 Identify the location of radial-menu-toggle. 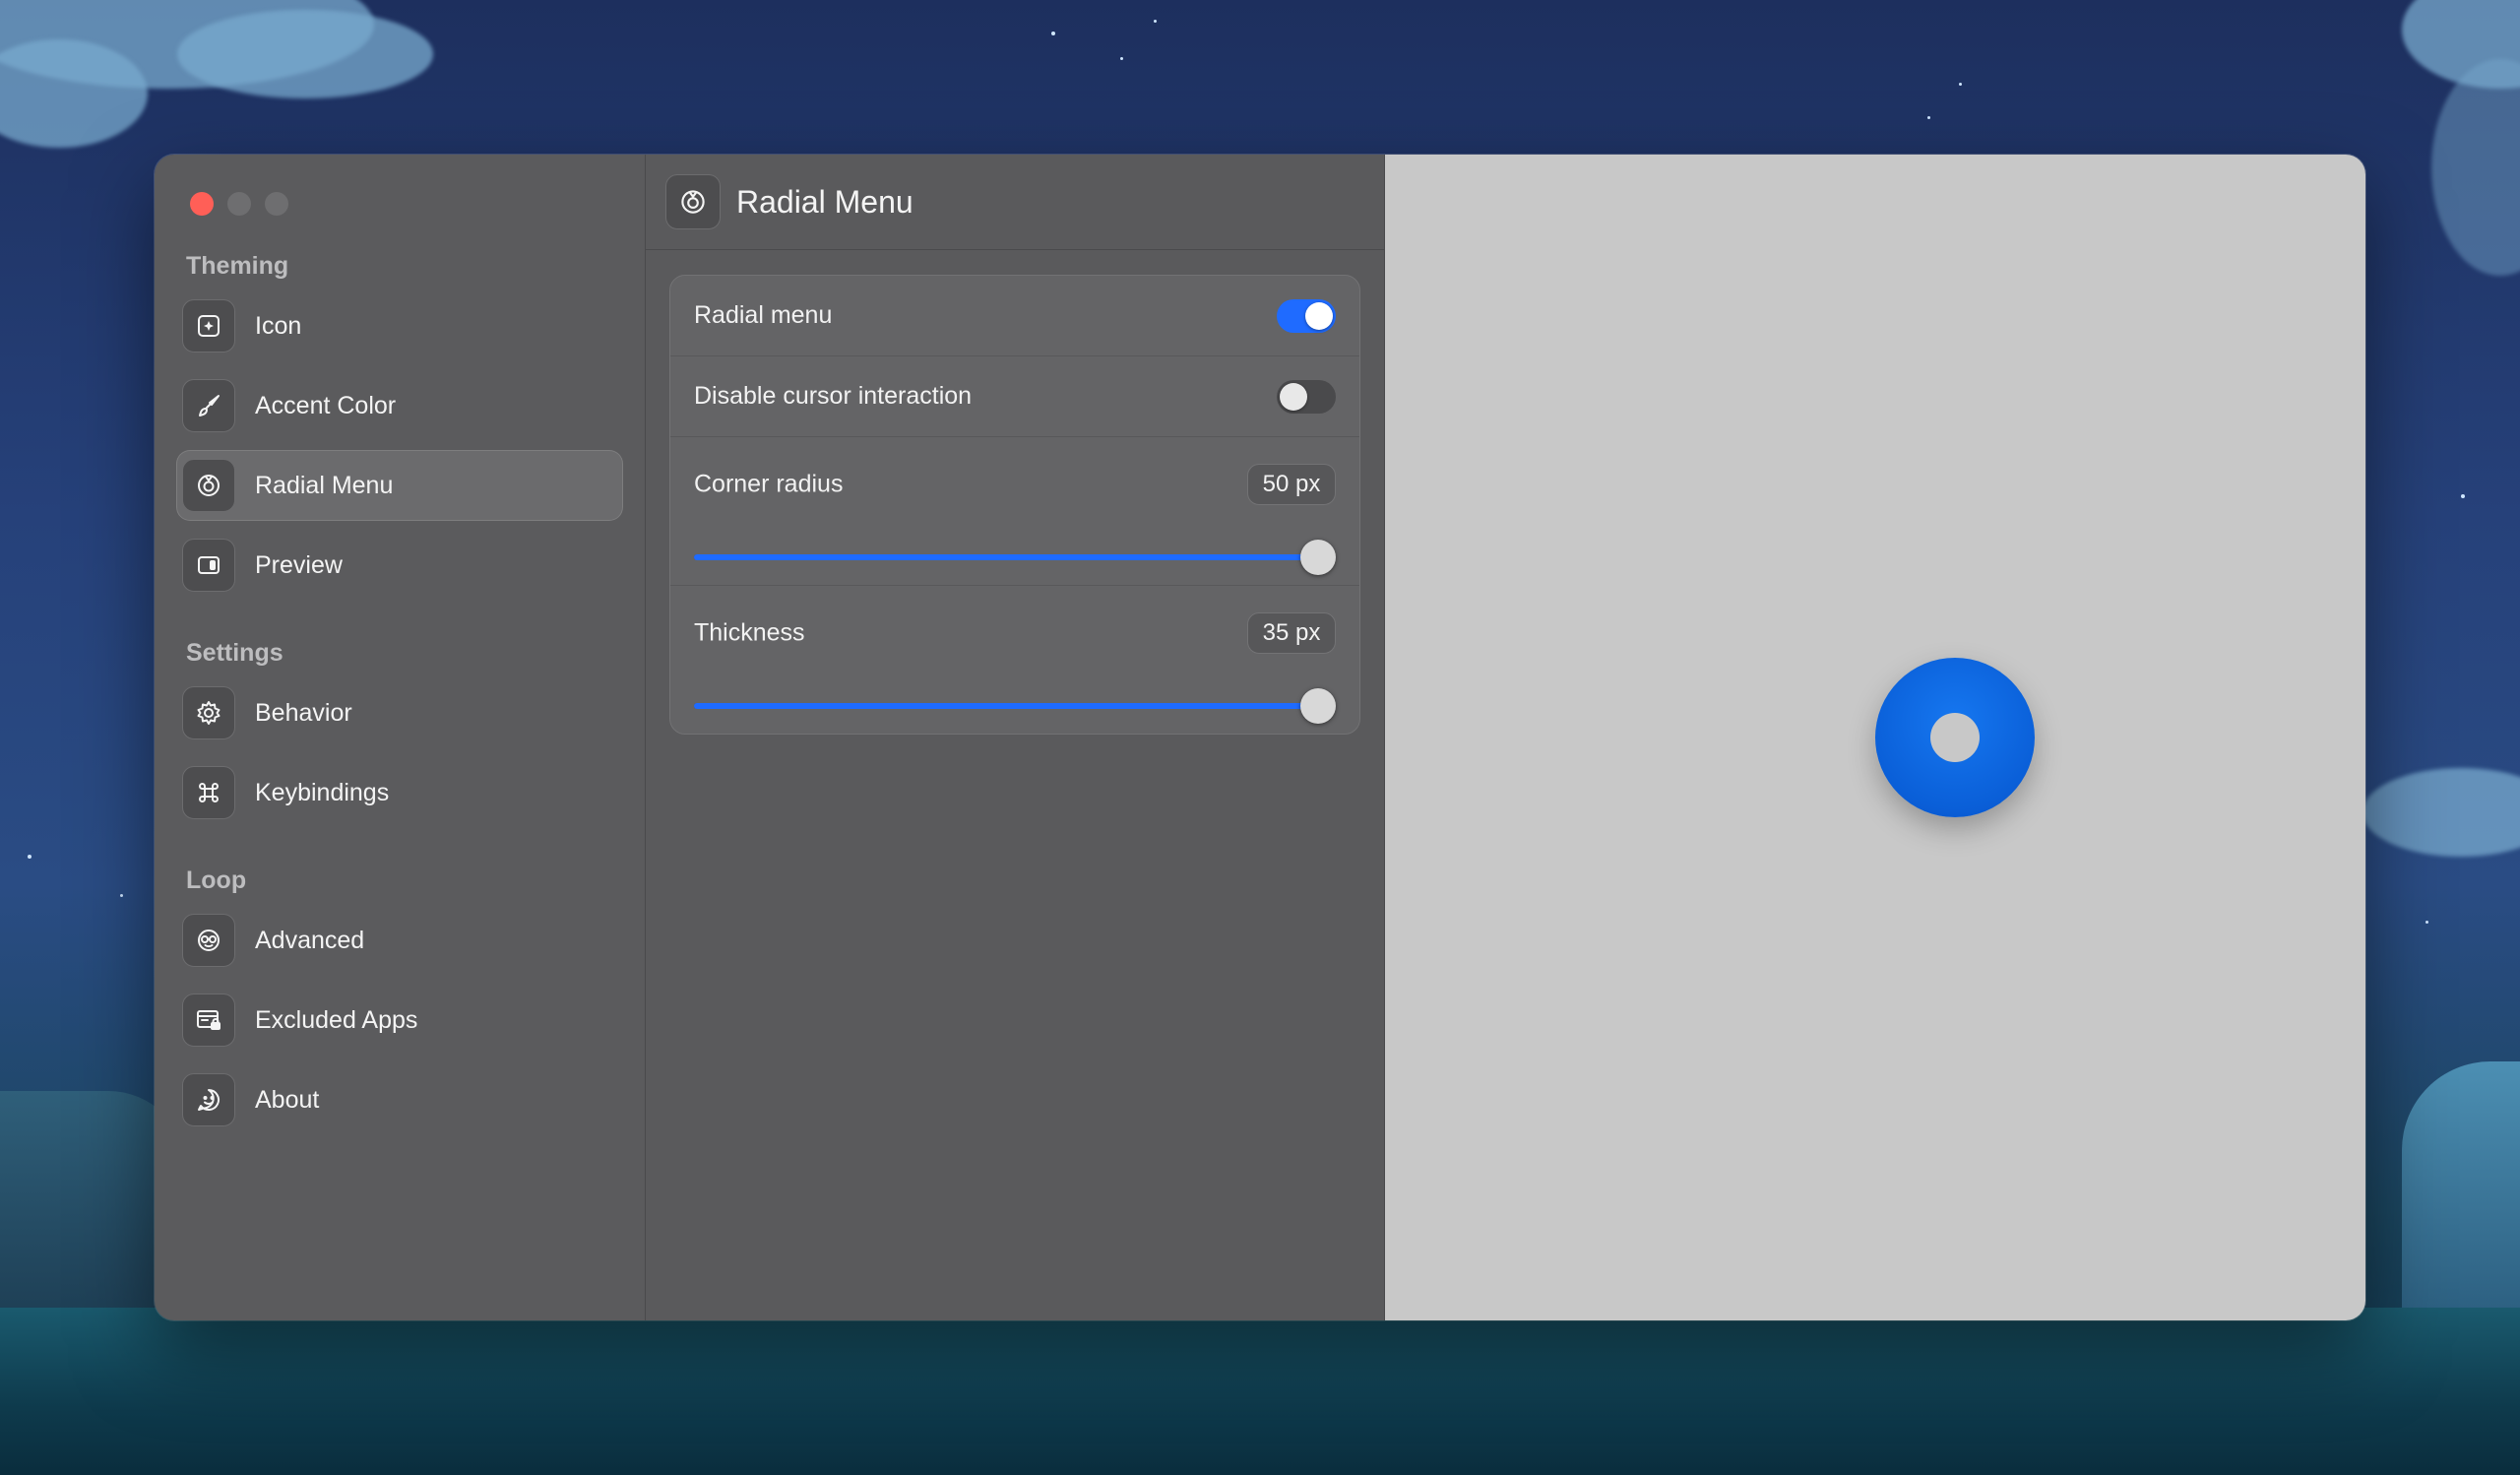
(1306, 316).